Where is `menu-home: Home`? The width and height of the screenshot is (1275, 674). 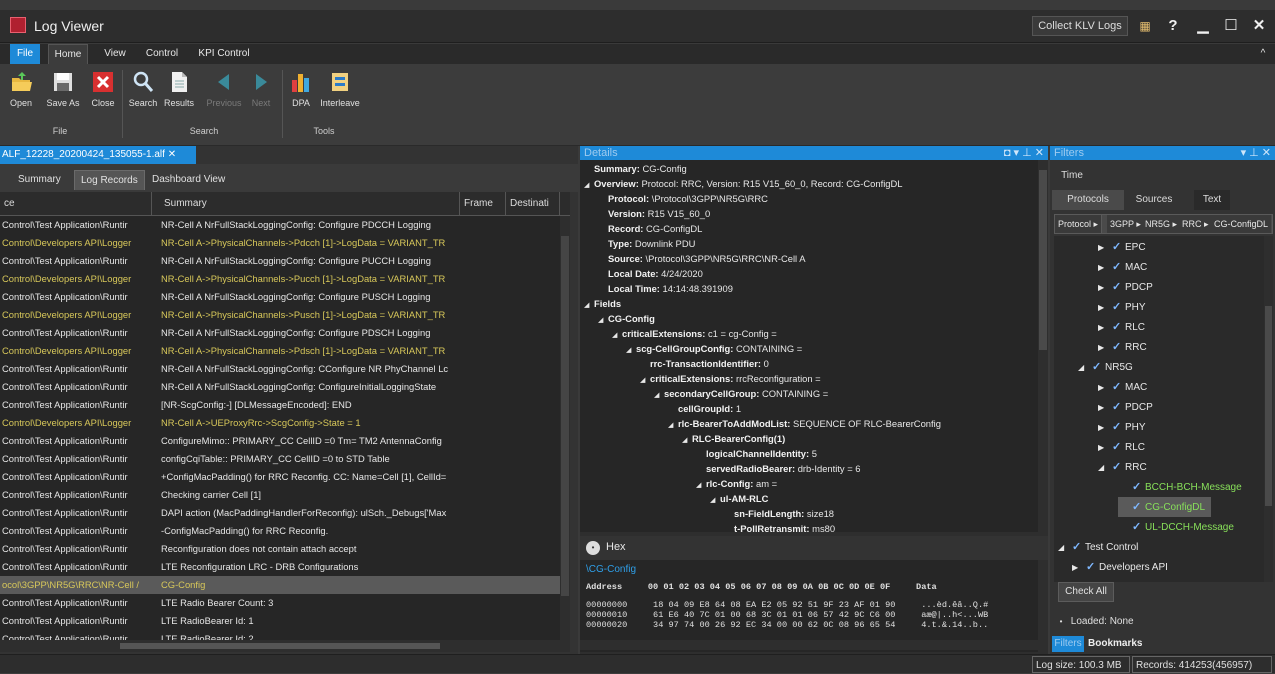
menu-home: Home is located at coordinates (68, 54).